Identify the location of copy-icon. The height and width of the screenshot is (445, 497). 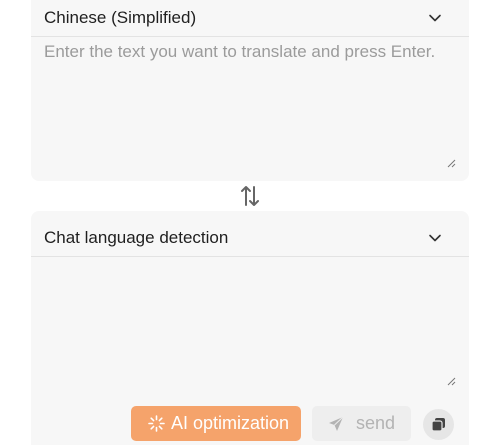
(438, 425).